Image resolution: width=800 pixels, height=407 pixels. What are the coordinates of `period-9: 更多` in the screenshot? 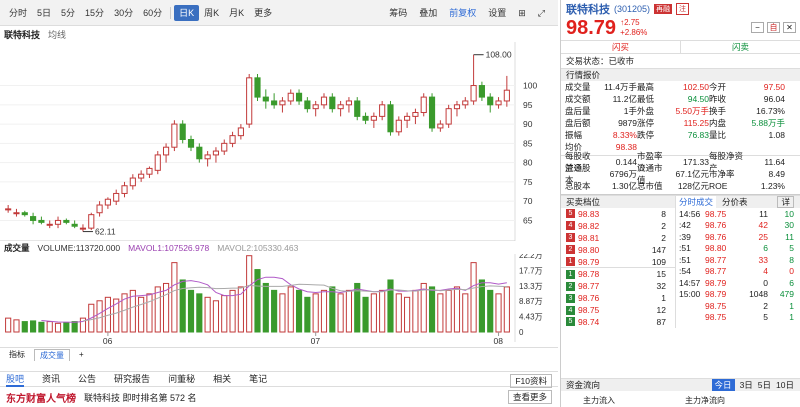 It's located at (263, 13).